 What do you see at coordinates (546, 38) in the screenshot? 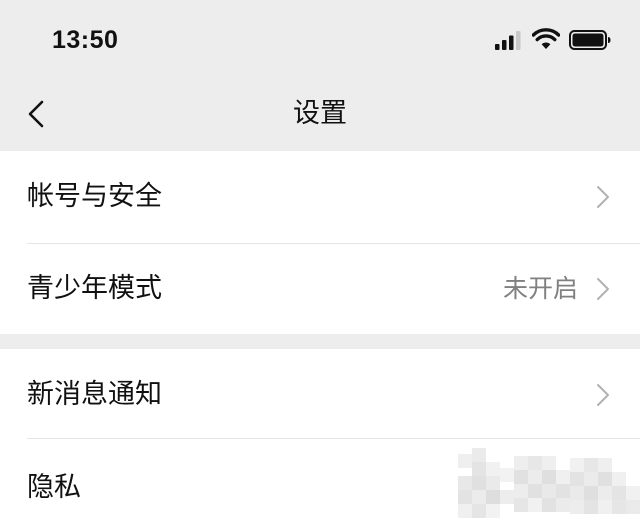
I see `wifi-icon` at bounding box center [546, 38].